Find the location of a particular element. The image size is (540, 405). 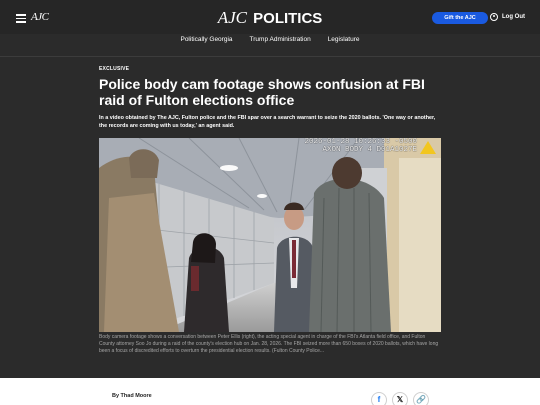

gift-button: Gift the AJC is located at coordinates (460, 18).